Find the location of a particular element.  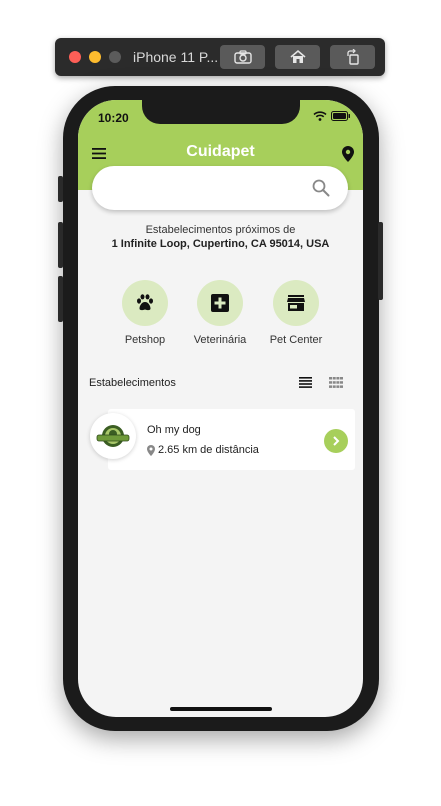

category-pet-center: Pet Center is located at coordinates (296, 313).